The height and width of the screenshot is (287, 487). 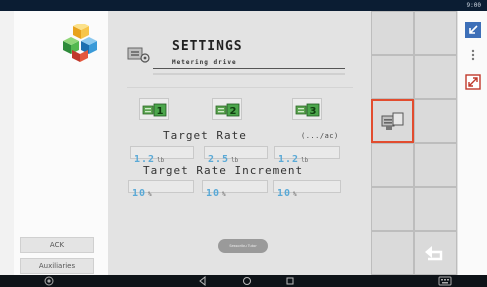 I want to click on page-subtitle: Metering drive, so click(x=204, y=62).